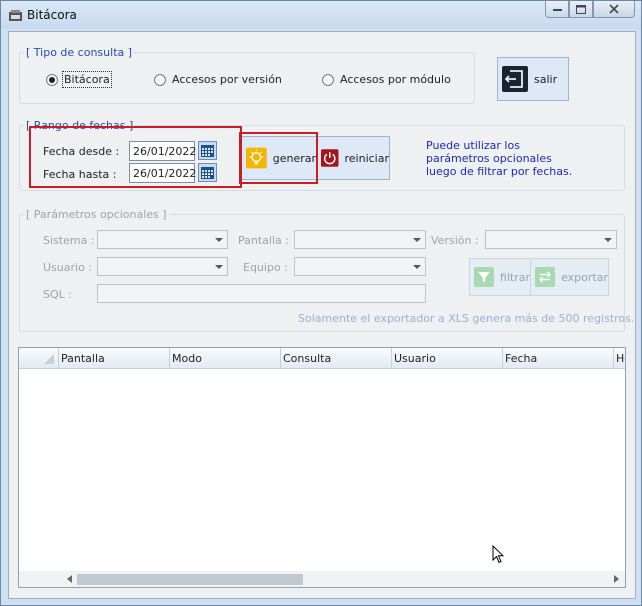 This screenshot has width=642, height=606. What do you see at coordinates (551, 239) in the screenshot?
I see `version-select` at bounding box center [551, 239].